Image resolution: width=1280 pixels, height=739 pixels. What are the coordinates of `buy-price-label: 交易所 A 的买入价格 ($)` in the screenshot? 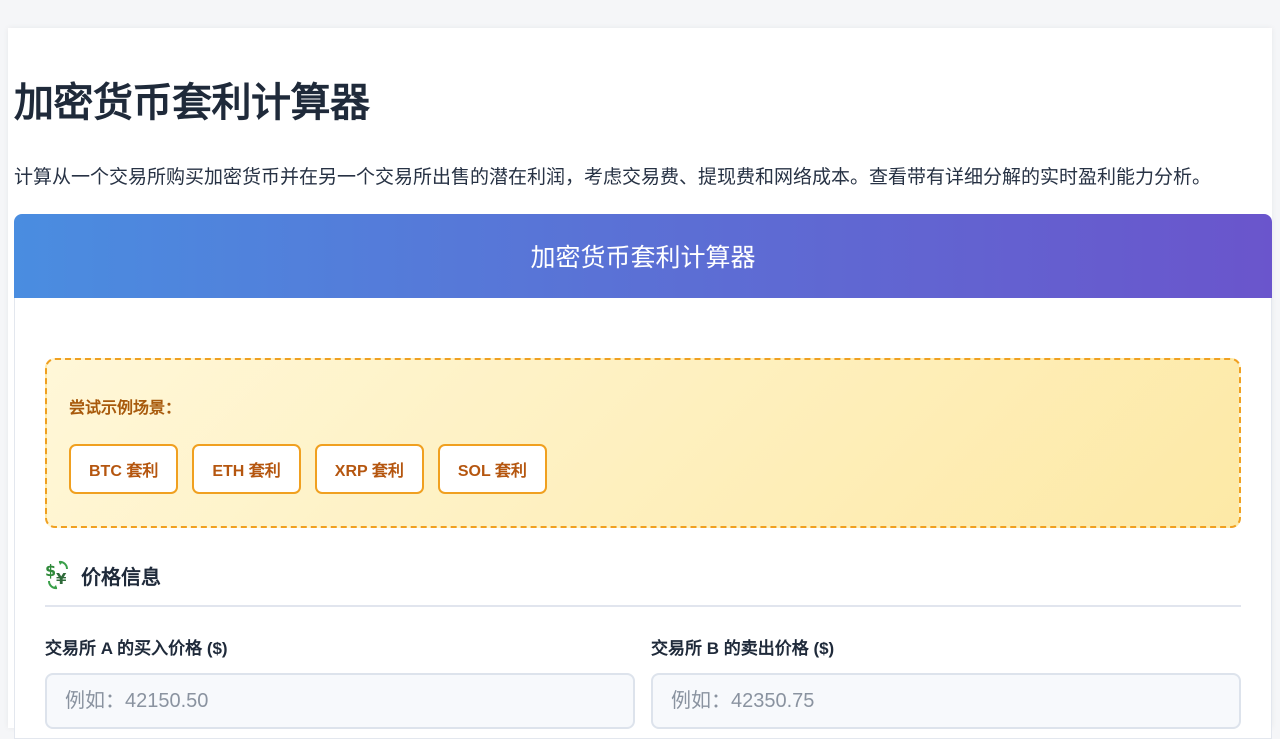 It's located at (136, 648).